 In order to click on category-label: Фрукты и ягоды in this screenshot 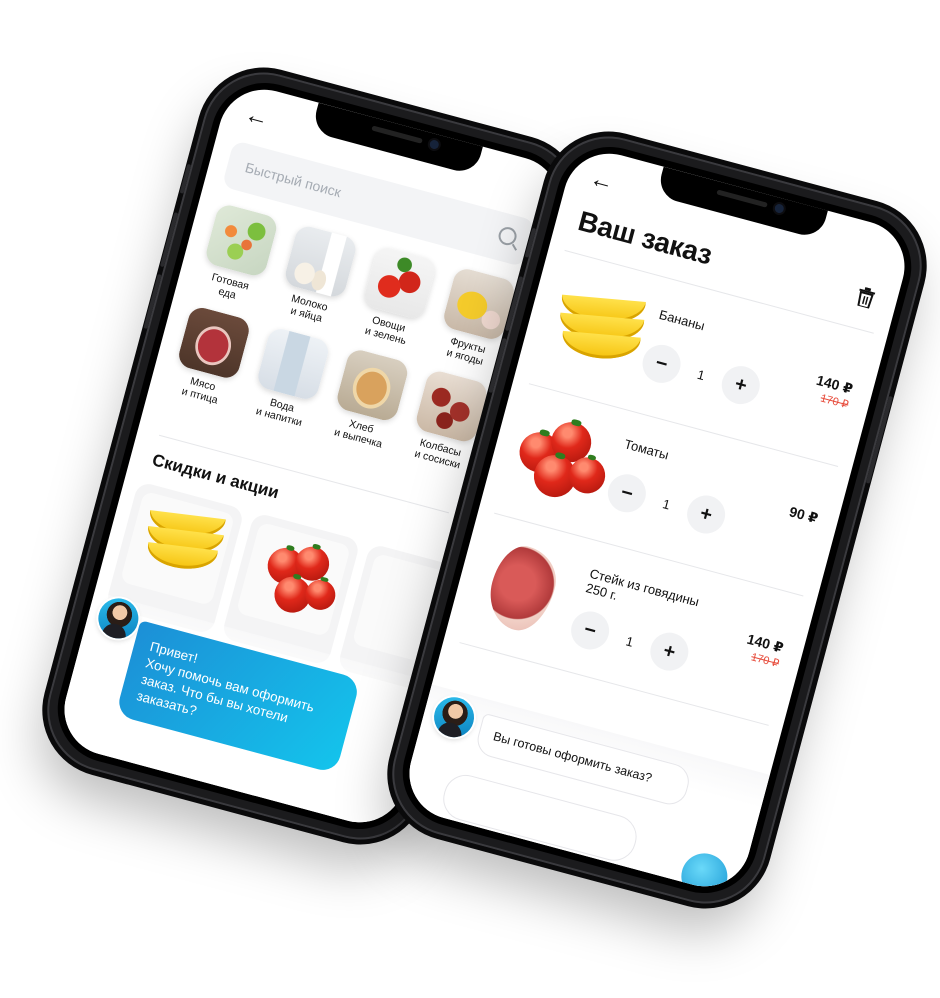, I will do `click(466, 351)`.